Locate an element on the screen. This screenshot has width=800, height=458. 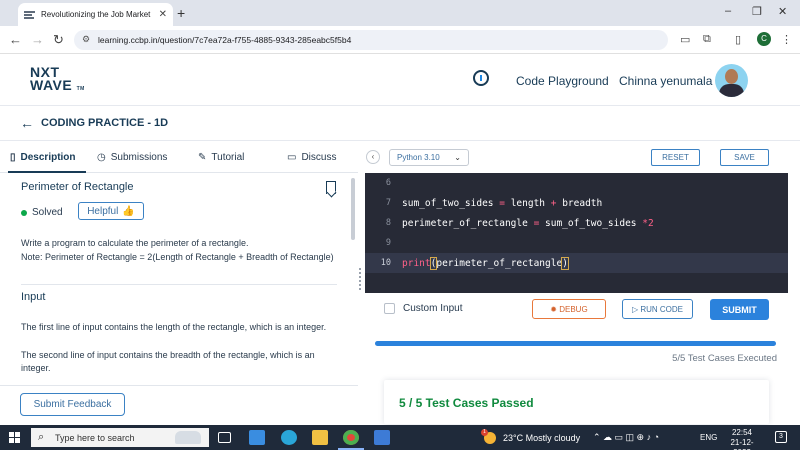
input-heading: Input is located at coordinates (33, 297).